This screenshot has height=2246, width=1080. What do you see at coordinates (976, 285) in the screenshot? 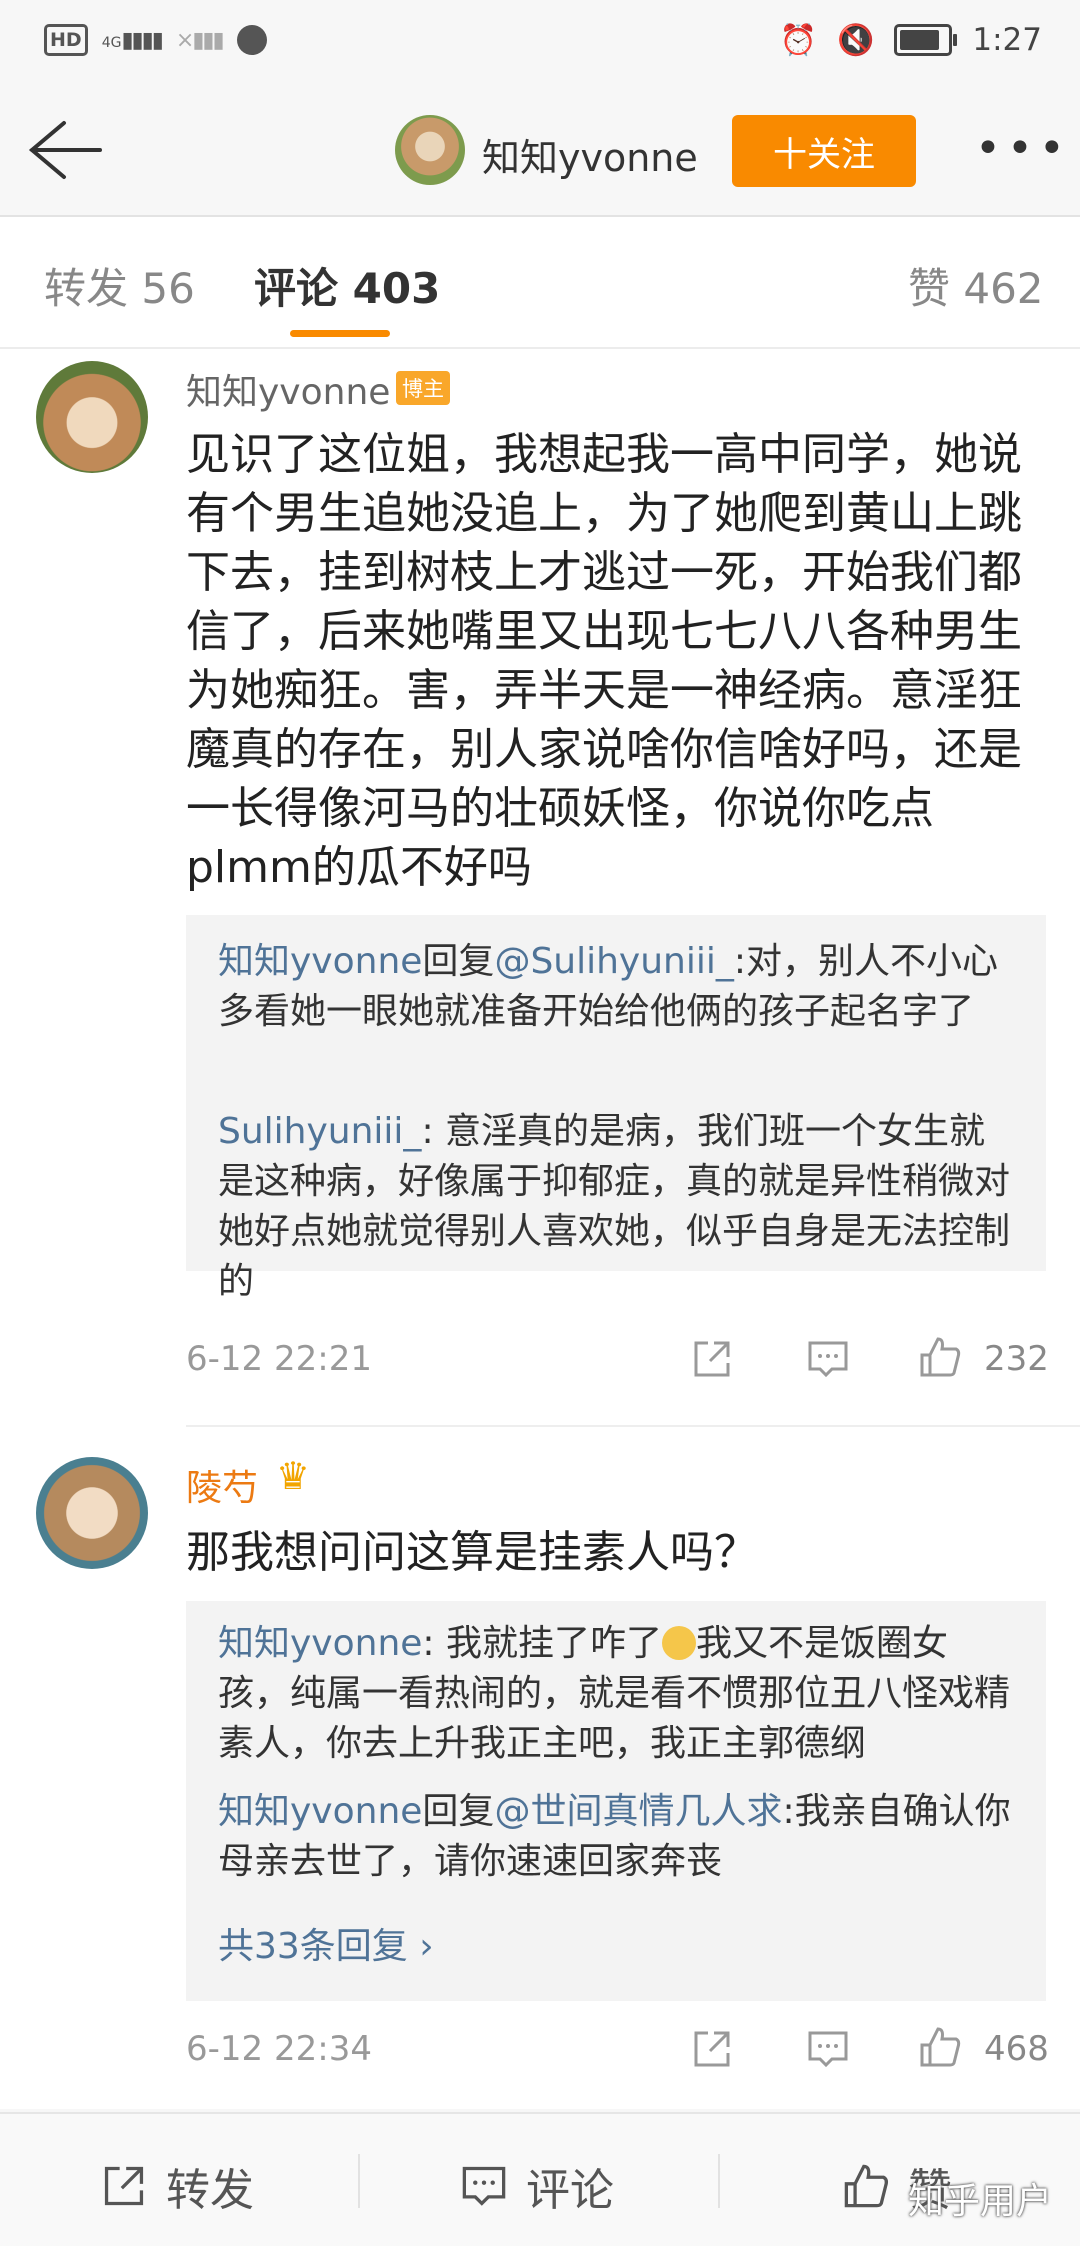
I see `tab-likes: 赞 462` at bounding box center [976, 285].